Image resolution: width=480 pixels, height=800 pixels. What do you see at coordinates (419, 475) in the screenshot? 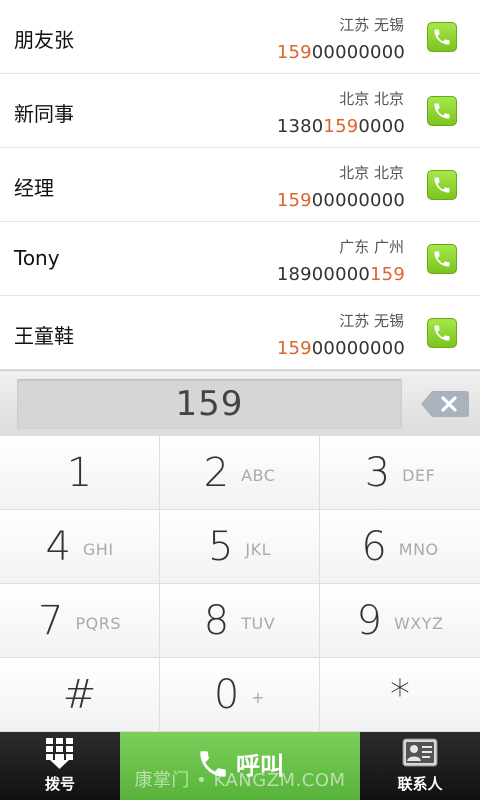
I see `key-letters: DEF` at bounding box center [419, 475].